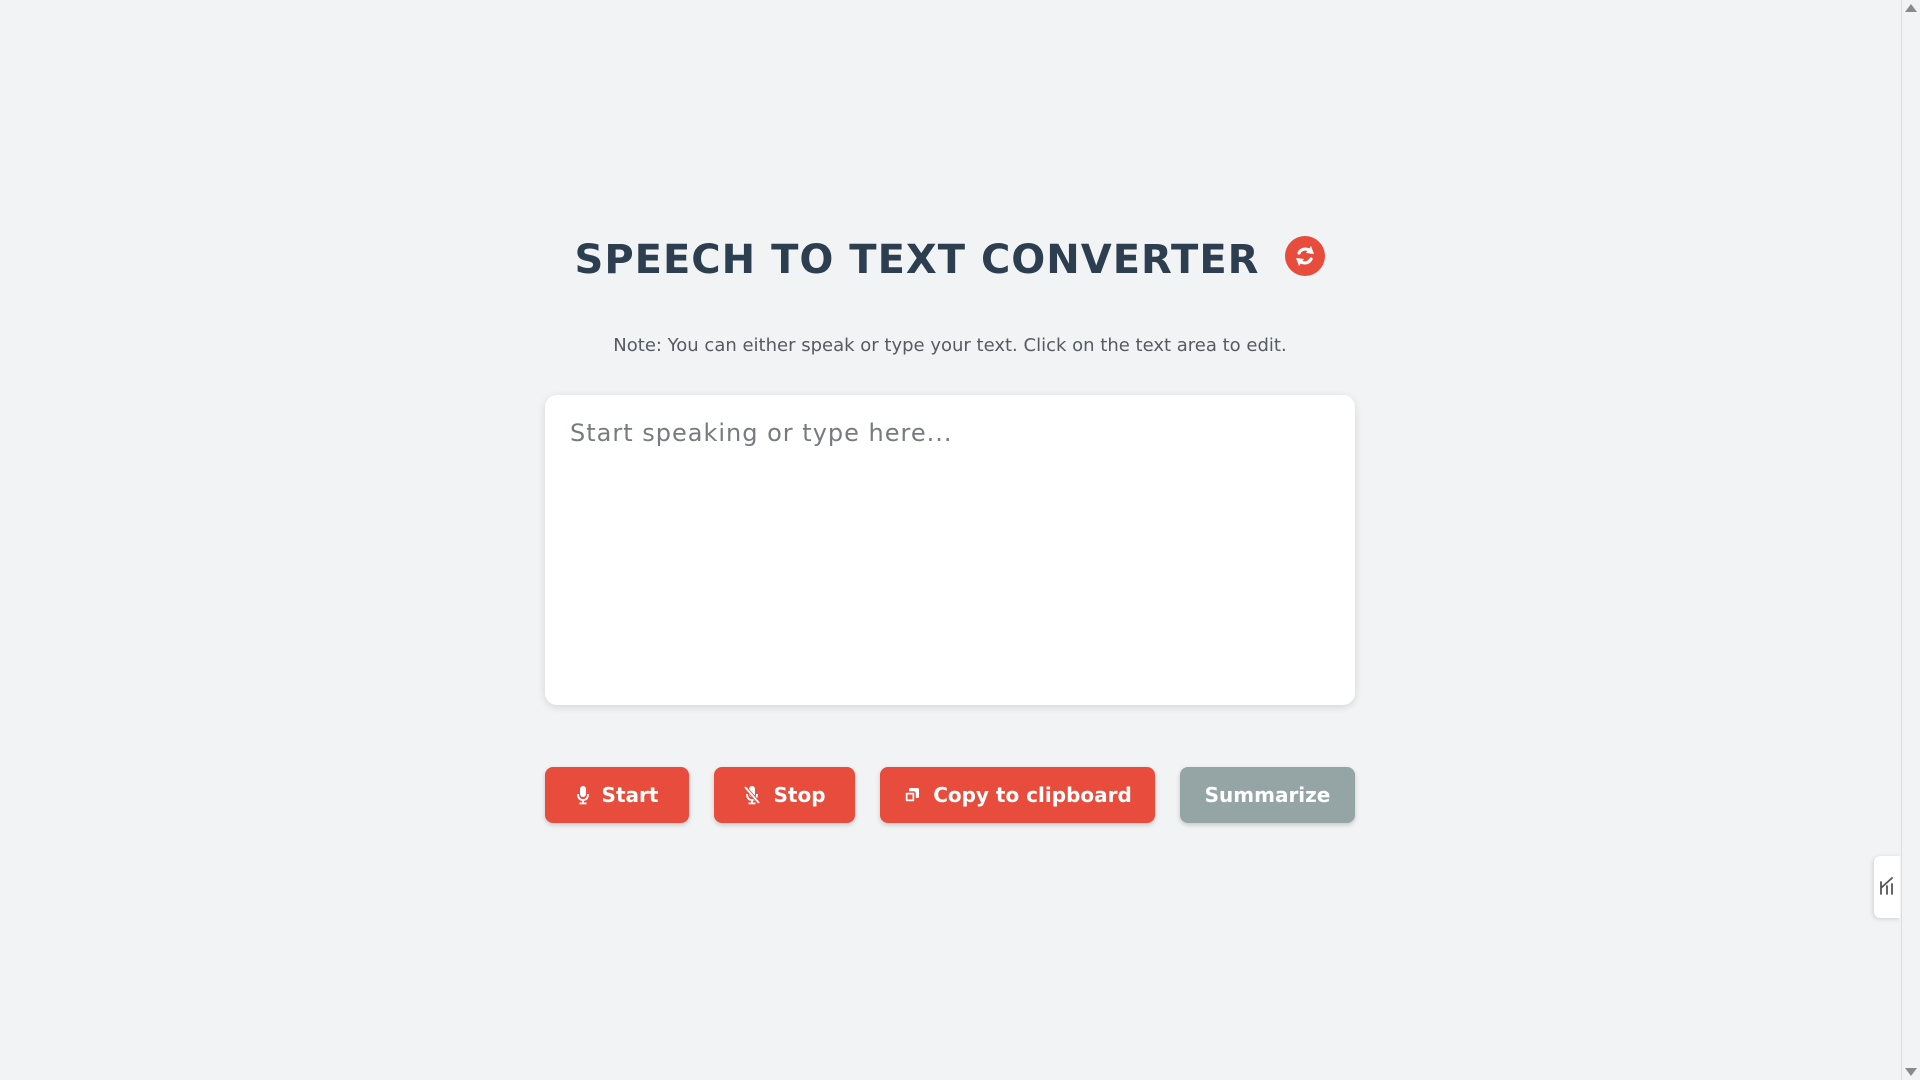  What do you see at coordinates (1911, 8) in the screenshot?
I see `scroll-up-arrow-icon` at bounding box center [1911, 8].